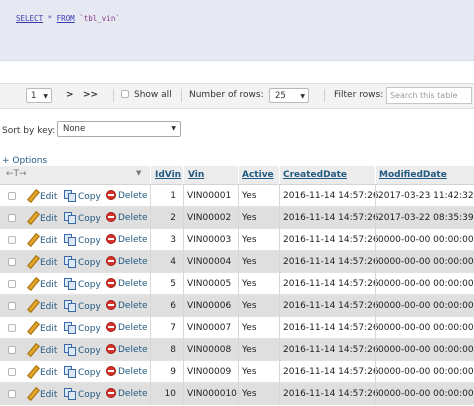  What do you see at coordinates (125, 94) in the screenshot?
I see `show-all-checkbox` at bounding box center [125, 94].